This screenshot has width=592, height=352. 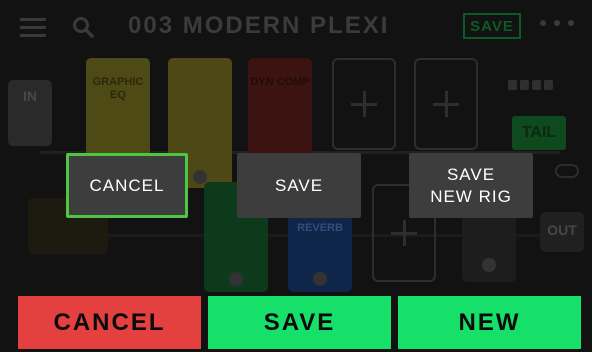 I want to click on header-save-button: SAVE, so click(x=492, y=26).